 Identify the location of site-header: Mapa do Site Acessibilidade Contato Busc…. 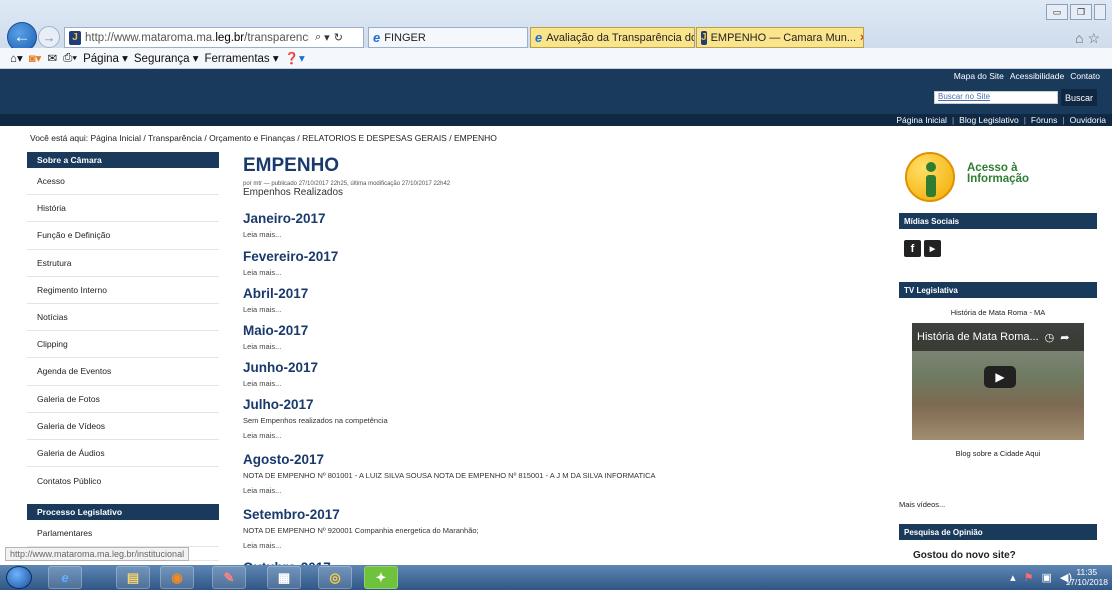
(556, 91).